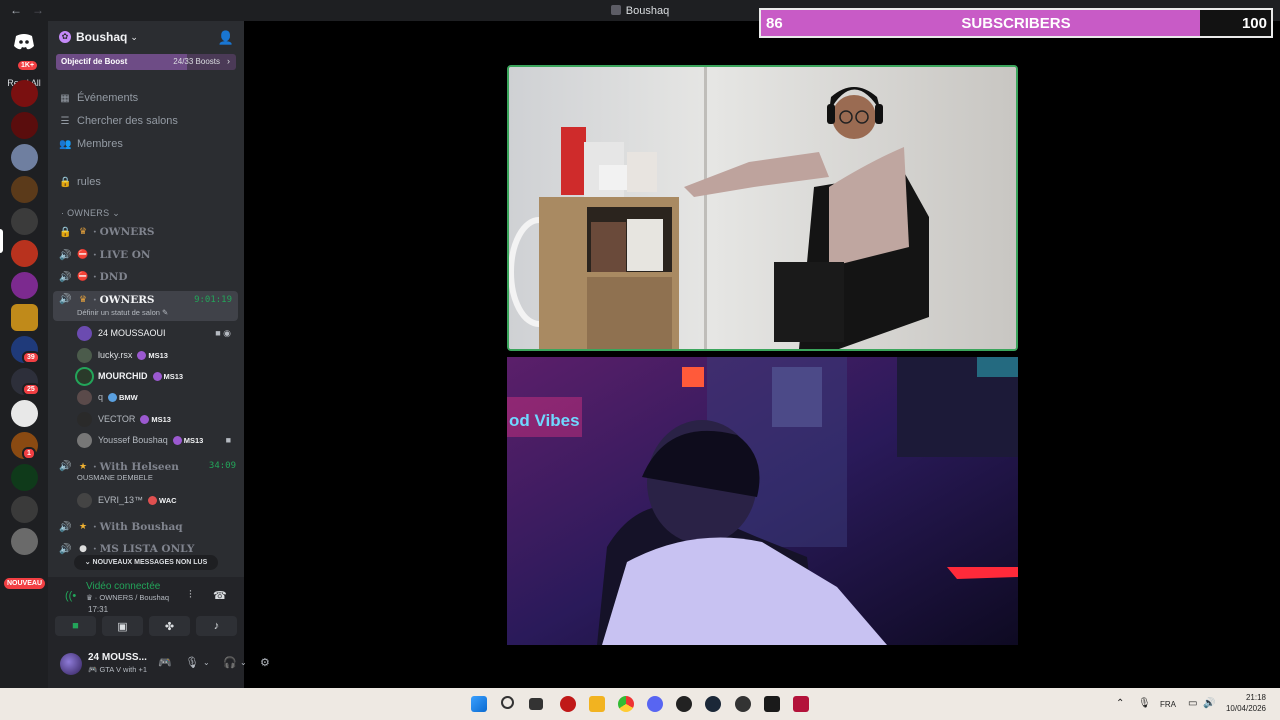  Describe the element at coordinates (83, 549) in the screenshot. I see `circle-emoji-icon: ●` at that location.